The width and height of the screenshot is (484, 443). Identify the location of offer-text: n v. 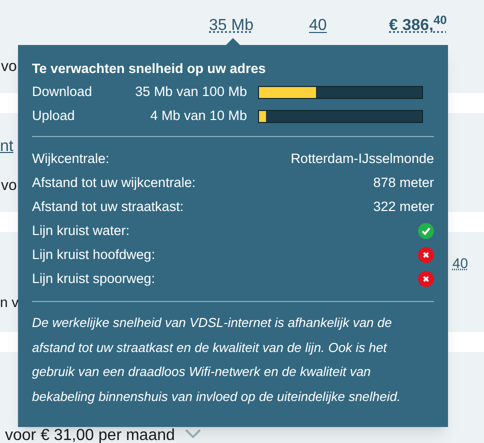
(9, 302).